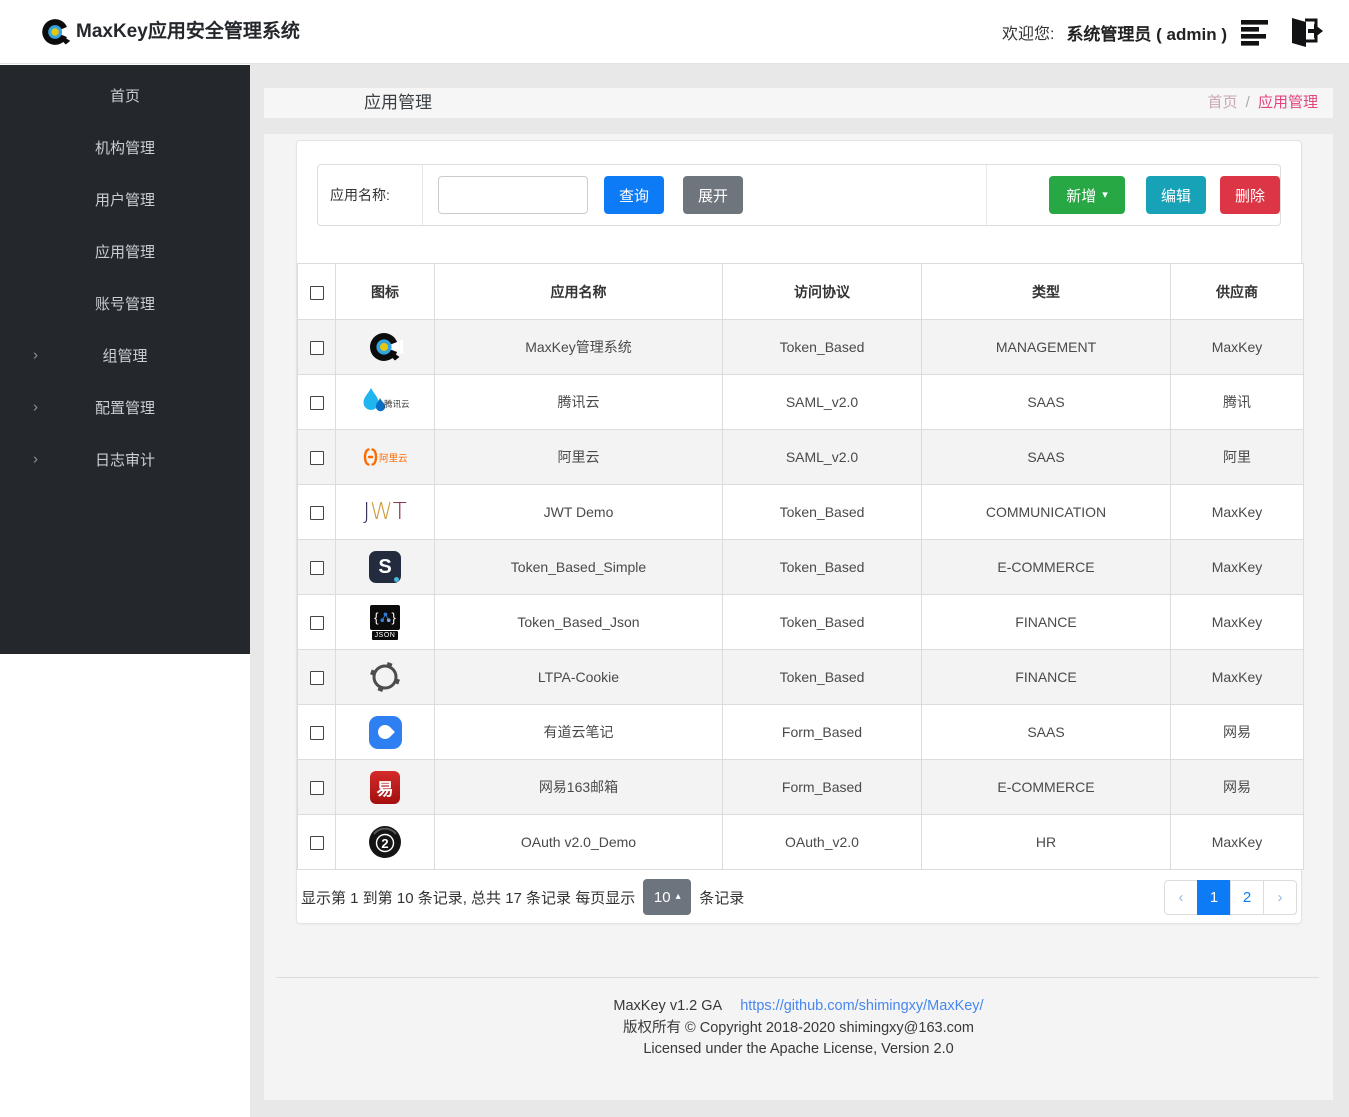 The width and height of the screenshot is (1349, 1117). I want to click on app-name-input, so click(513, 195).